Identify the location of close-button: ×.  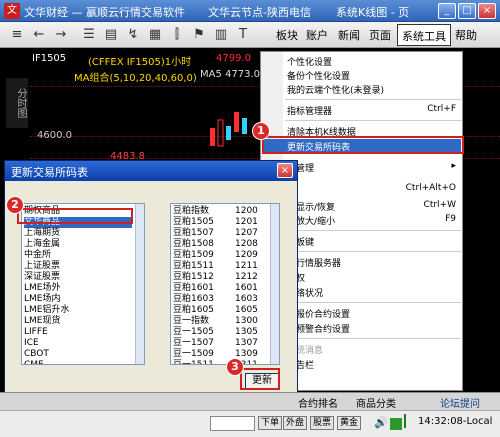
(487, 11).